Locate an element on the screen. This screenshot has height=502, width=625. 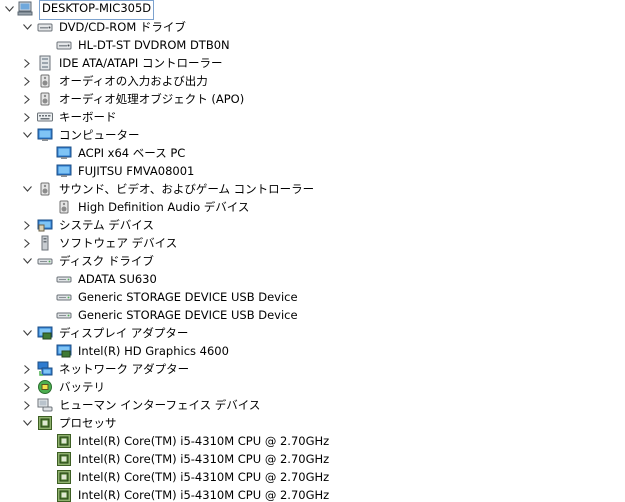
tree-node-label: High Definition Audio デバイス is located at coordinates (164, 207).